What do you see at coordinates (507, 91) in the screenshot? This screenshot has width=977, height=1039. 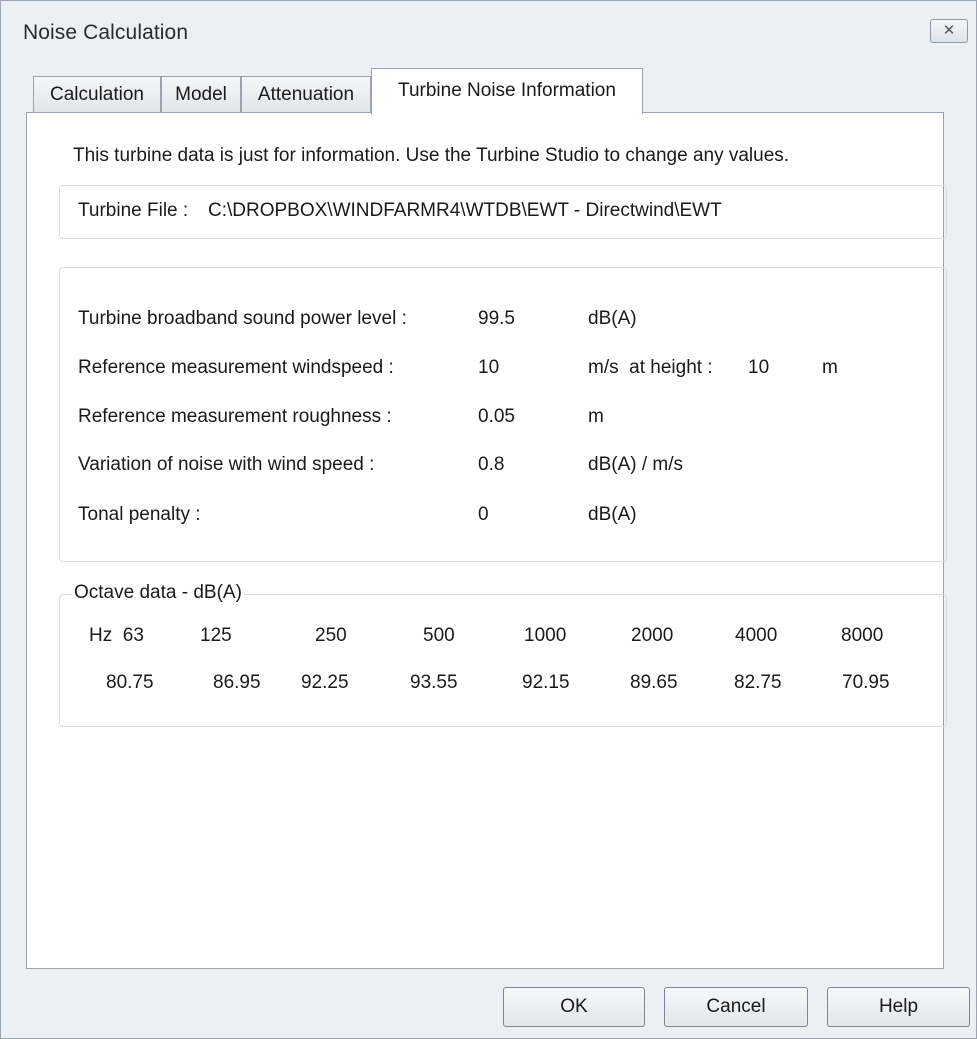 I see `tab-turbine-noise-information: Turbine Noise Information` at bounding box center [507, 91].